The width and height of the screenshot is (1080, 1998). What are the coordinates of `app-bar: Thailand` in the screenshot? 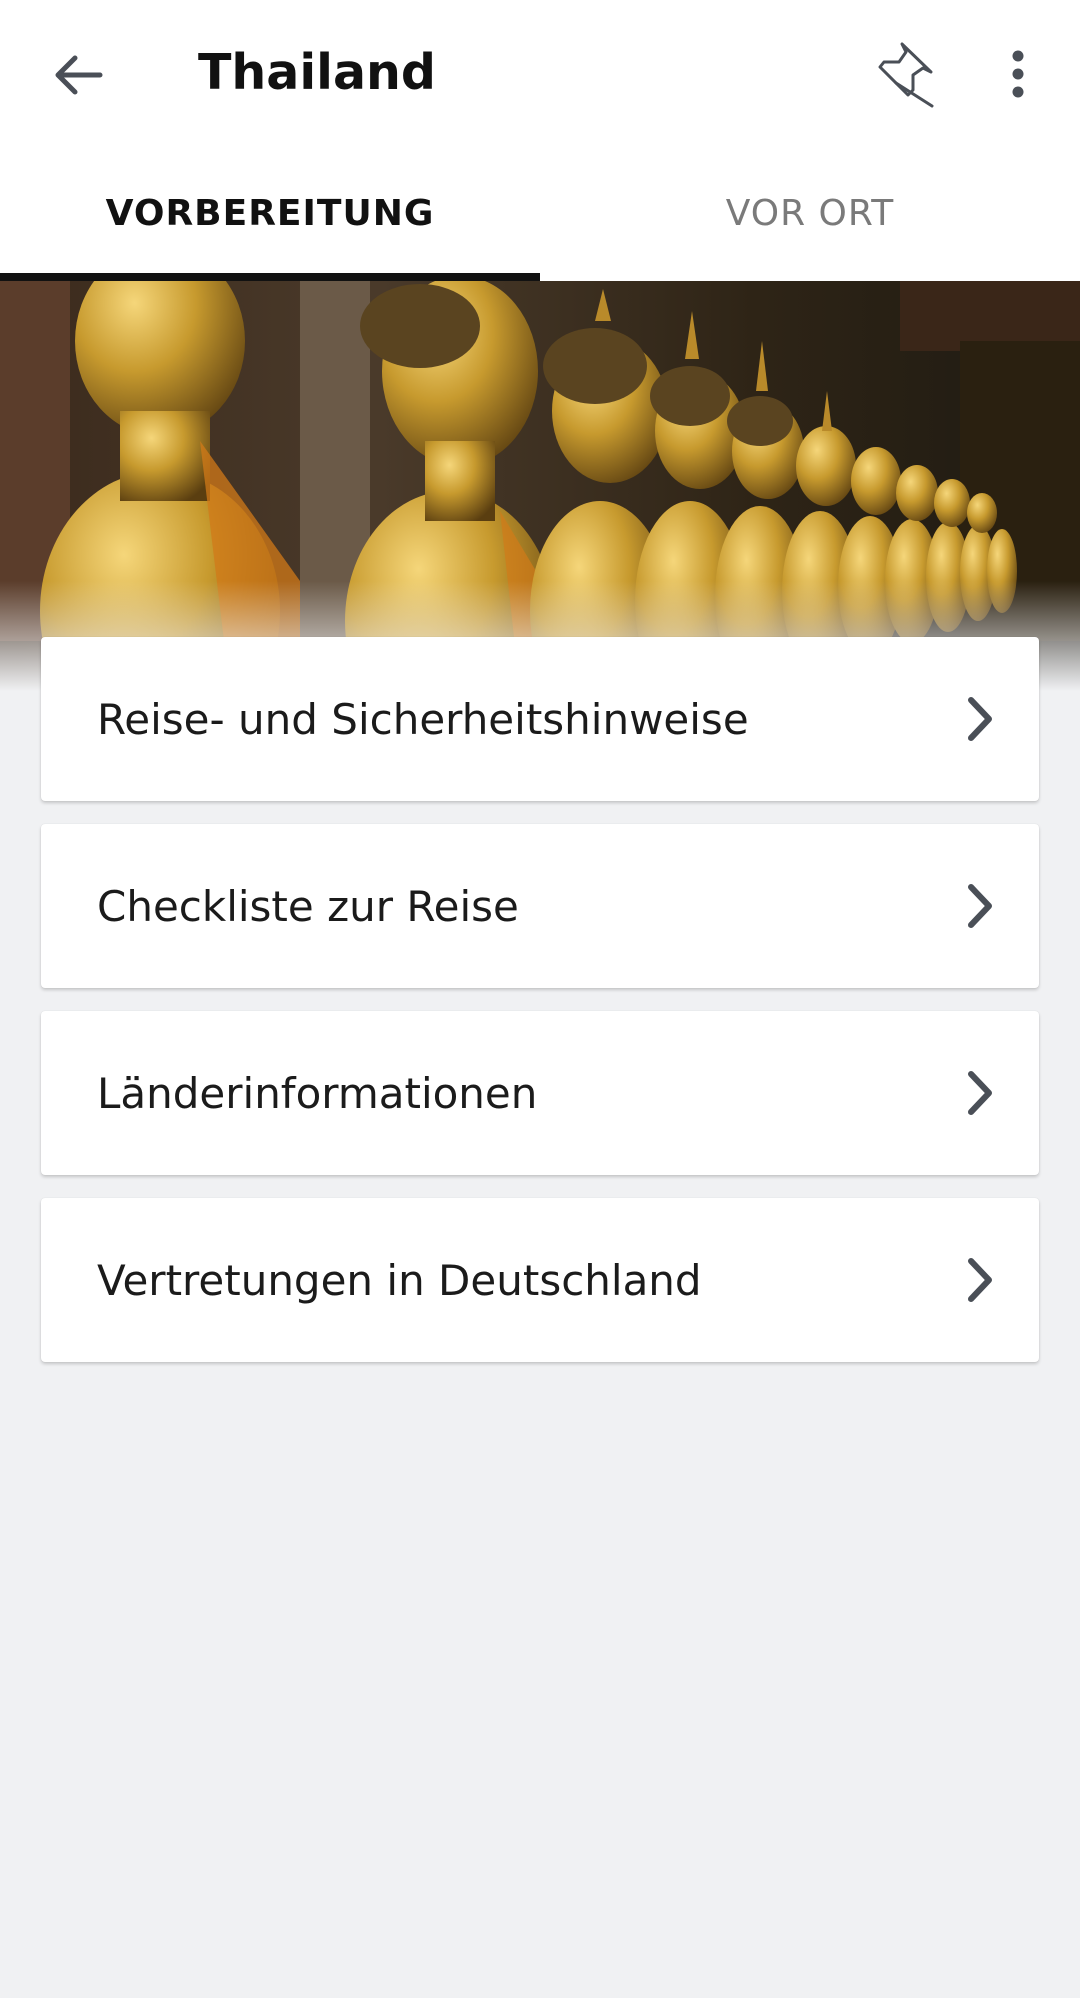 It's located at (540, 72).